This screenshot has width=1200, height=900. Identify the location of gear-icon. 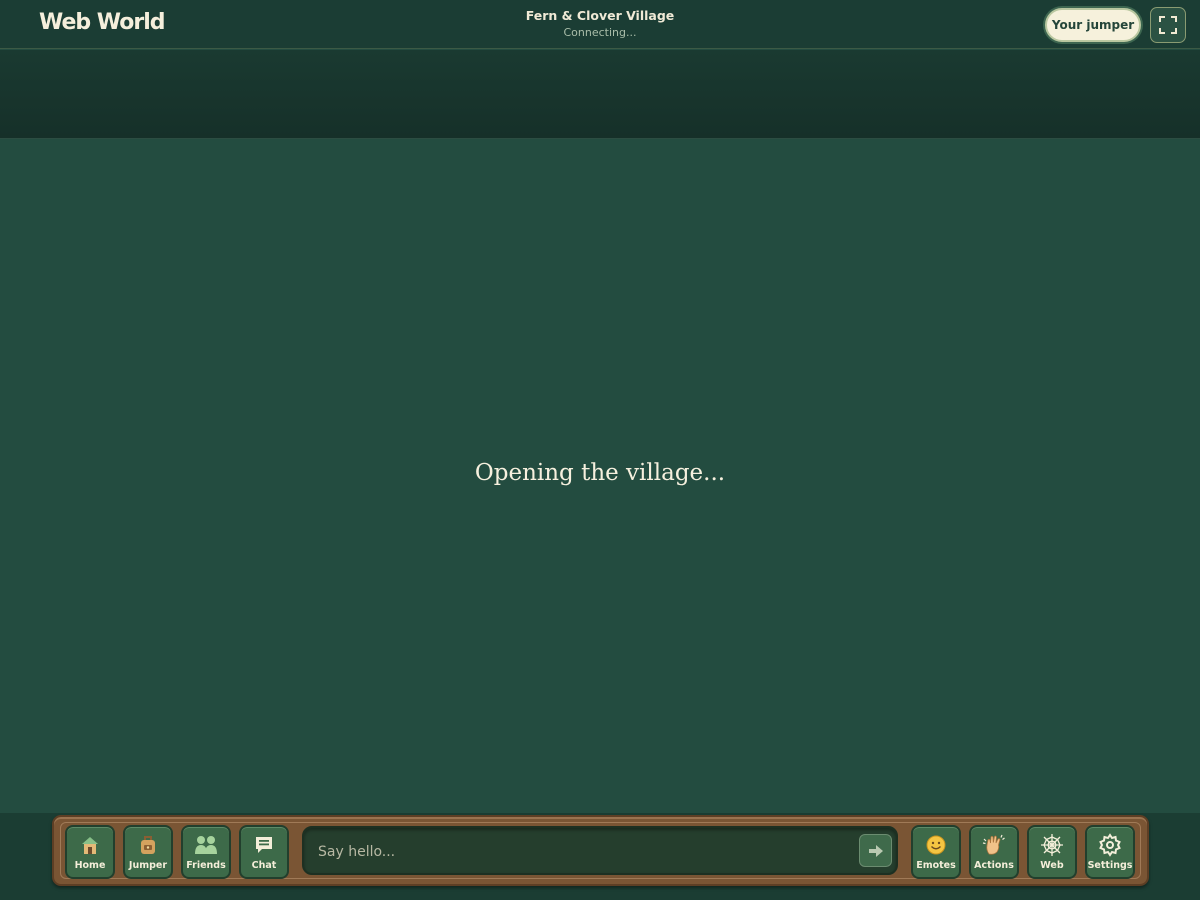
(1110, 845).